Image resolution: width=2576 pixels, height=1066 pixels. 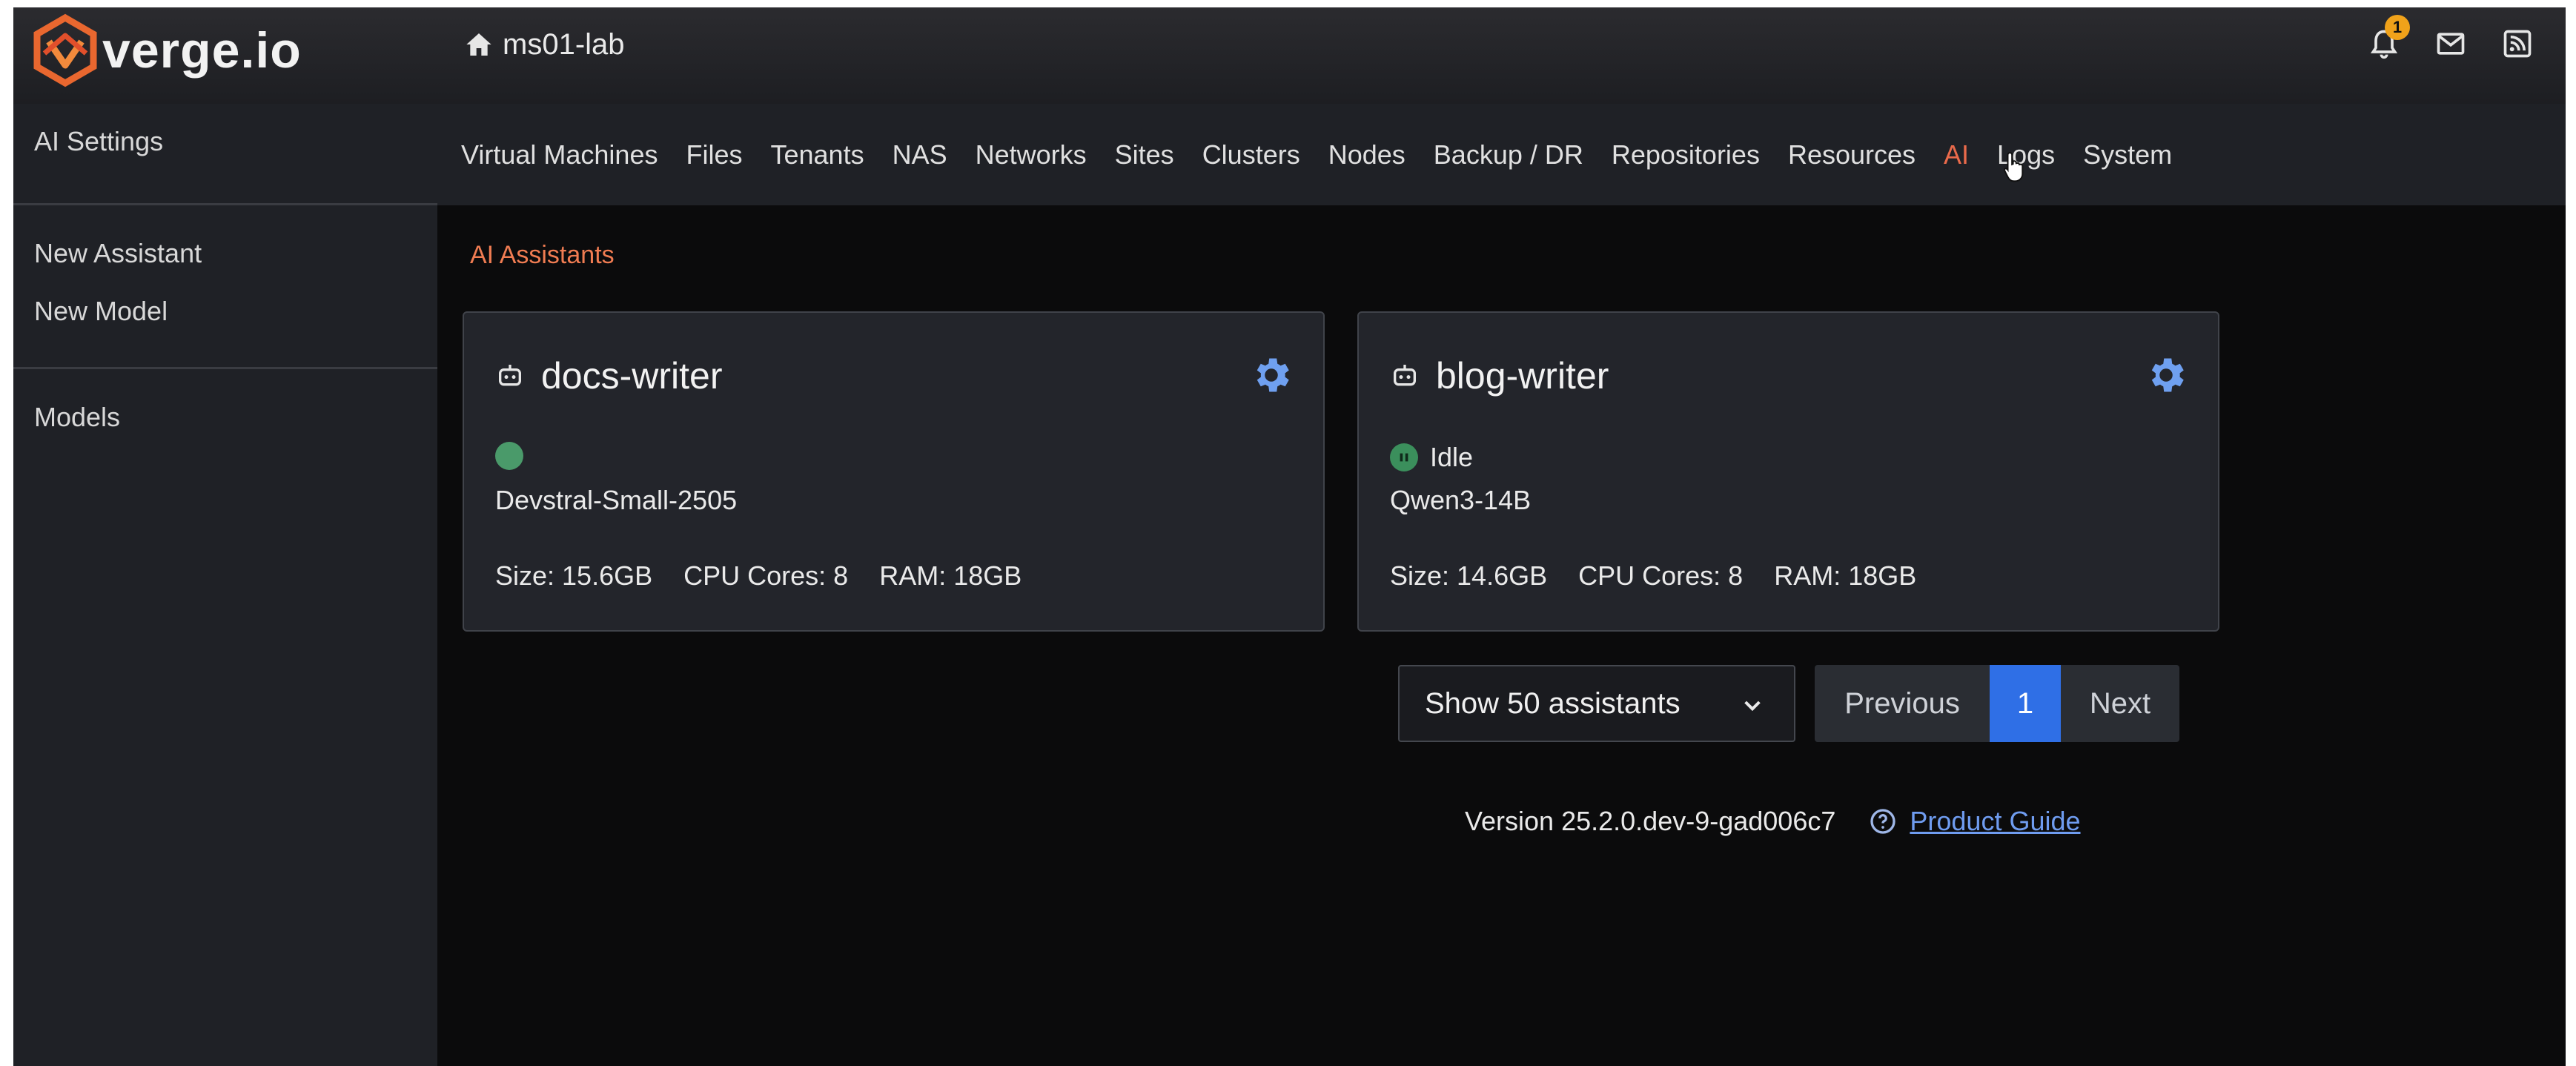 What do you see at coordinates (226, 311) in the screenshot?
I see `new-model-link: New Model` at bounding box center [226, 311].